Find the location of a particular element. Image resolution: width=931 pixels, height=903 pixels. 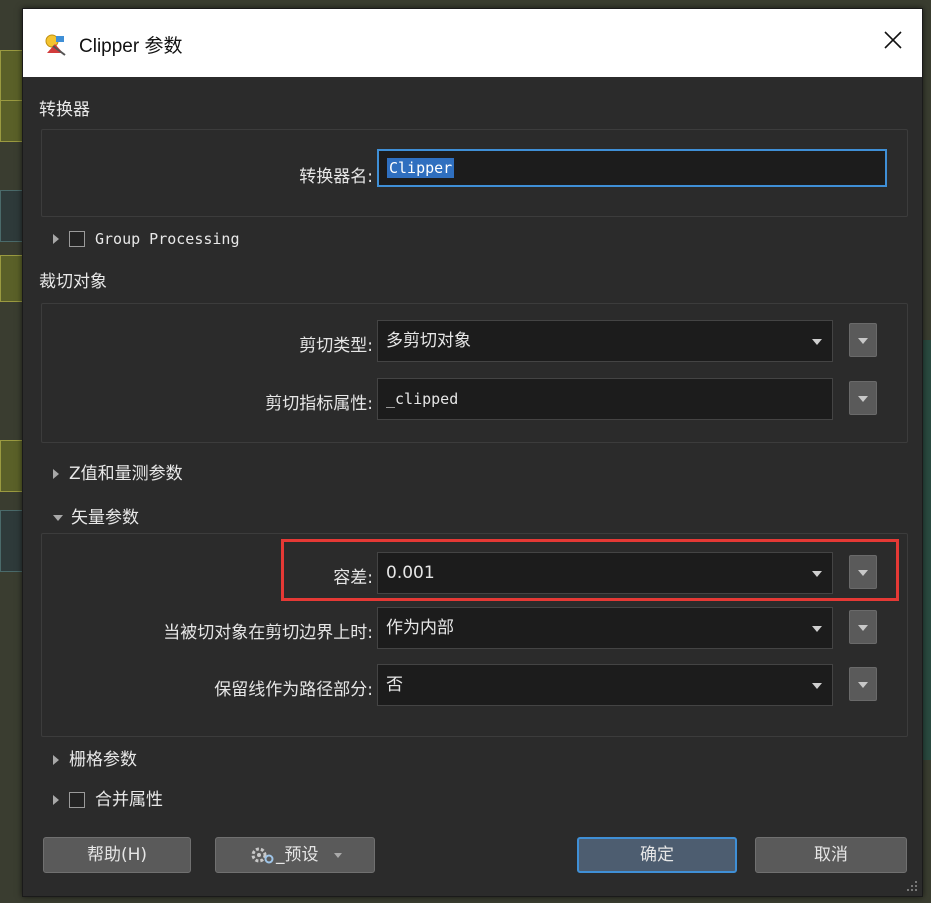

ok-button-label: 确定 is located at coordinates (657, 855).